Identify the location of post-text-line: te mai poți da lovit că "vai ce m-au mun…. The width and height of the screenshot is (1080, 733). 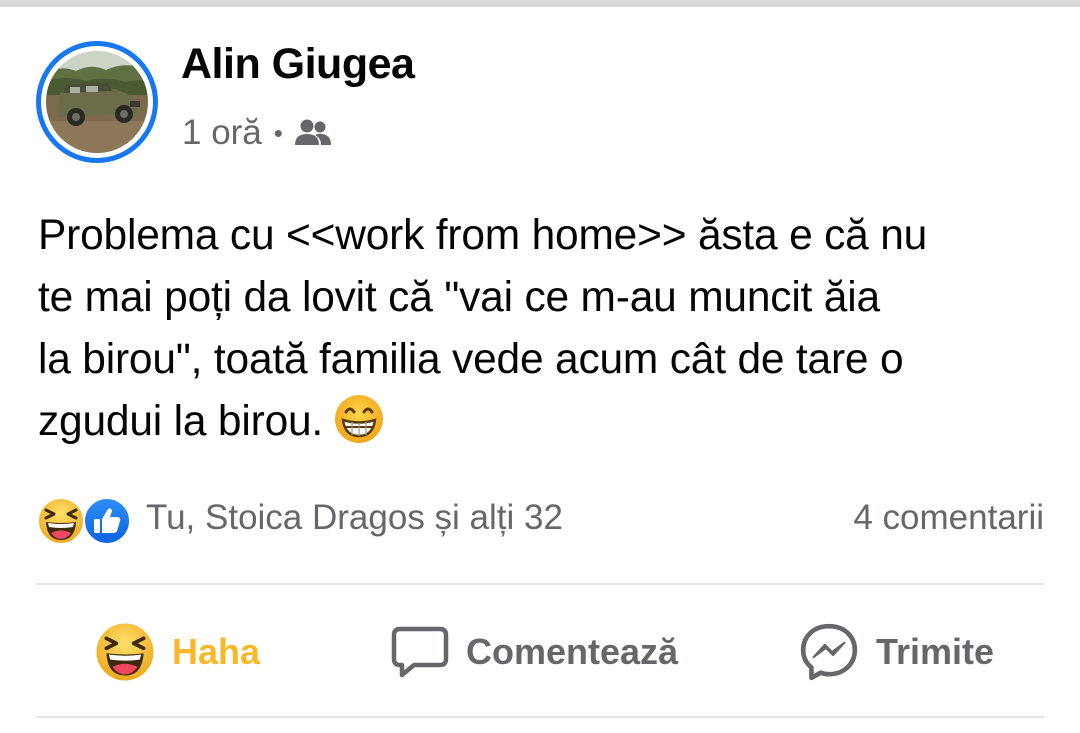
(459, 297).